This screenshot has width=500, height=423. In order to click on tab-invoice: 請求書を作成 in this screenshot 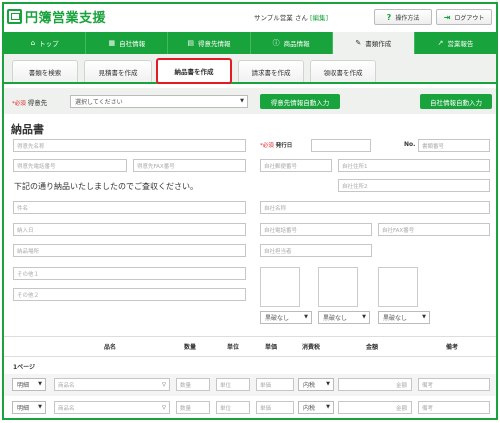, I will do `click(271, 71)`.